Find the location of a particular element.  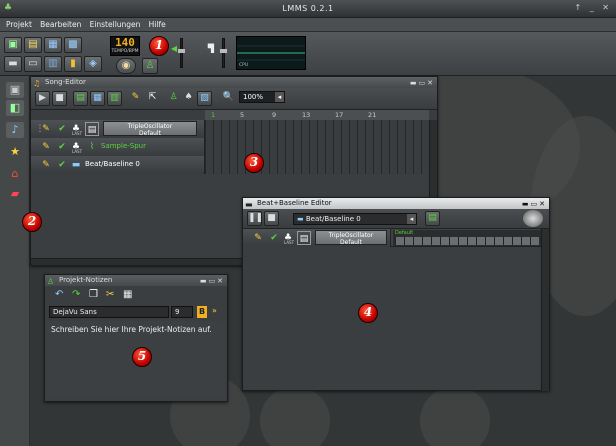

track-controls: ✎ ✔ ▬ Beat/Baseline 0 is located at coordinates (118, 165).